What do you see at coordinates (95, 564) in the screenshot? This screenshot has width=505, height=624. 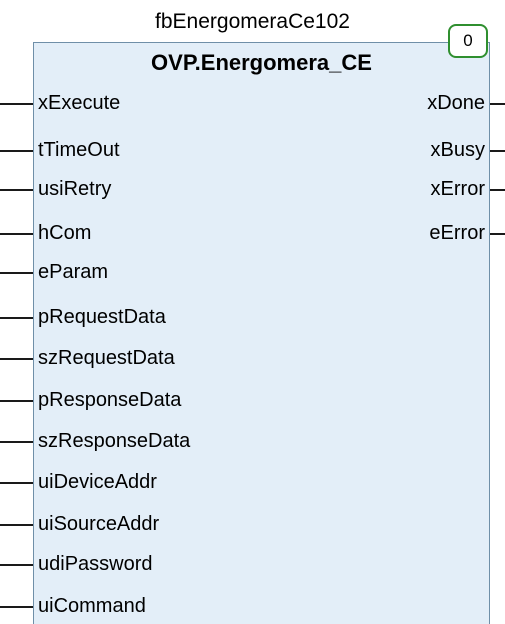 I see `input-pin-label: udiPassword` at bounding box center [95, 564].